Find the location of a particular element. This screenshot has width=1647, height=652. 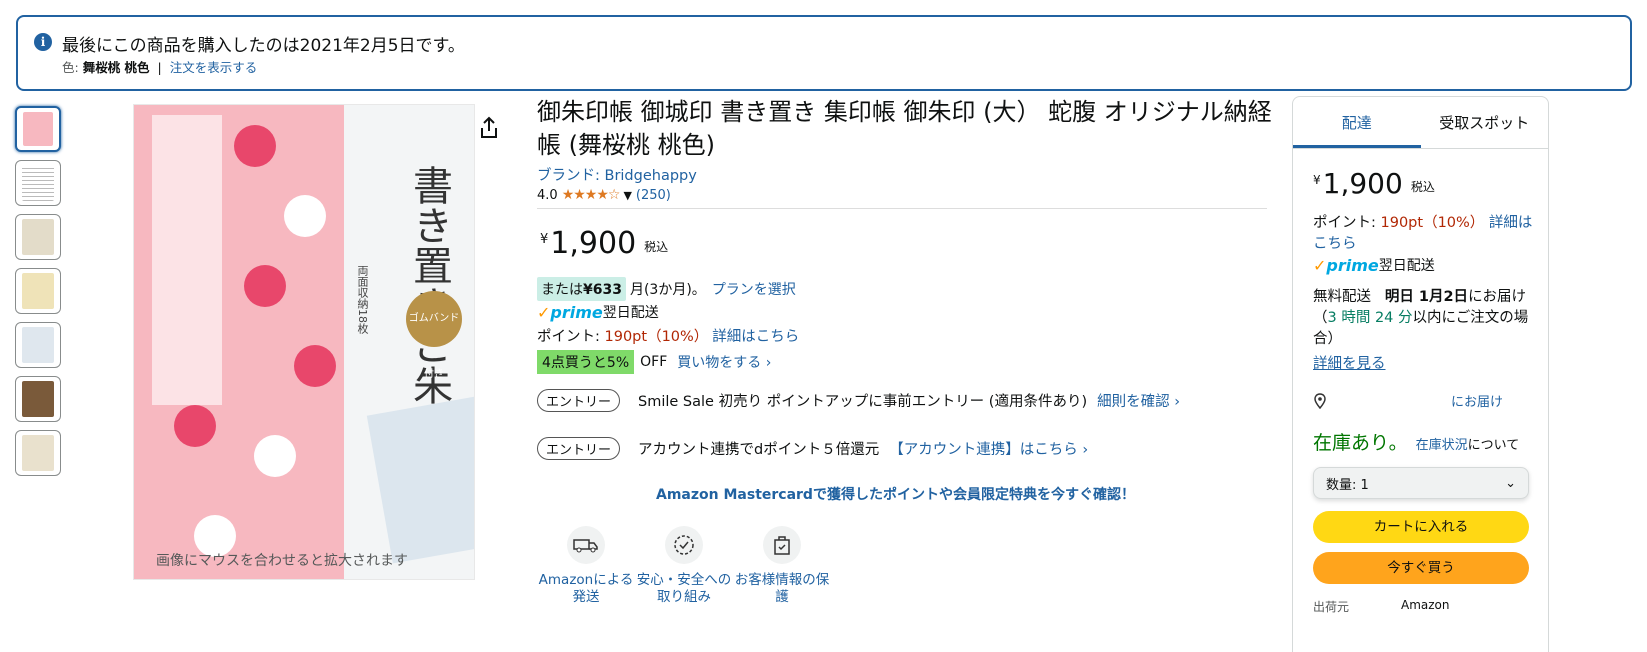

color-label: 色: is located at coordinates (70, 67).